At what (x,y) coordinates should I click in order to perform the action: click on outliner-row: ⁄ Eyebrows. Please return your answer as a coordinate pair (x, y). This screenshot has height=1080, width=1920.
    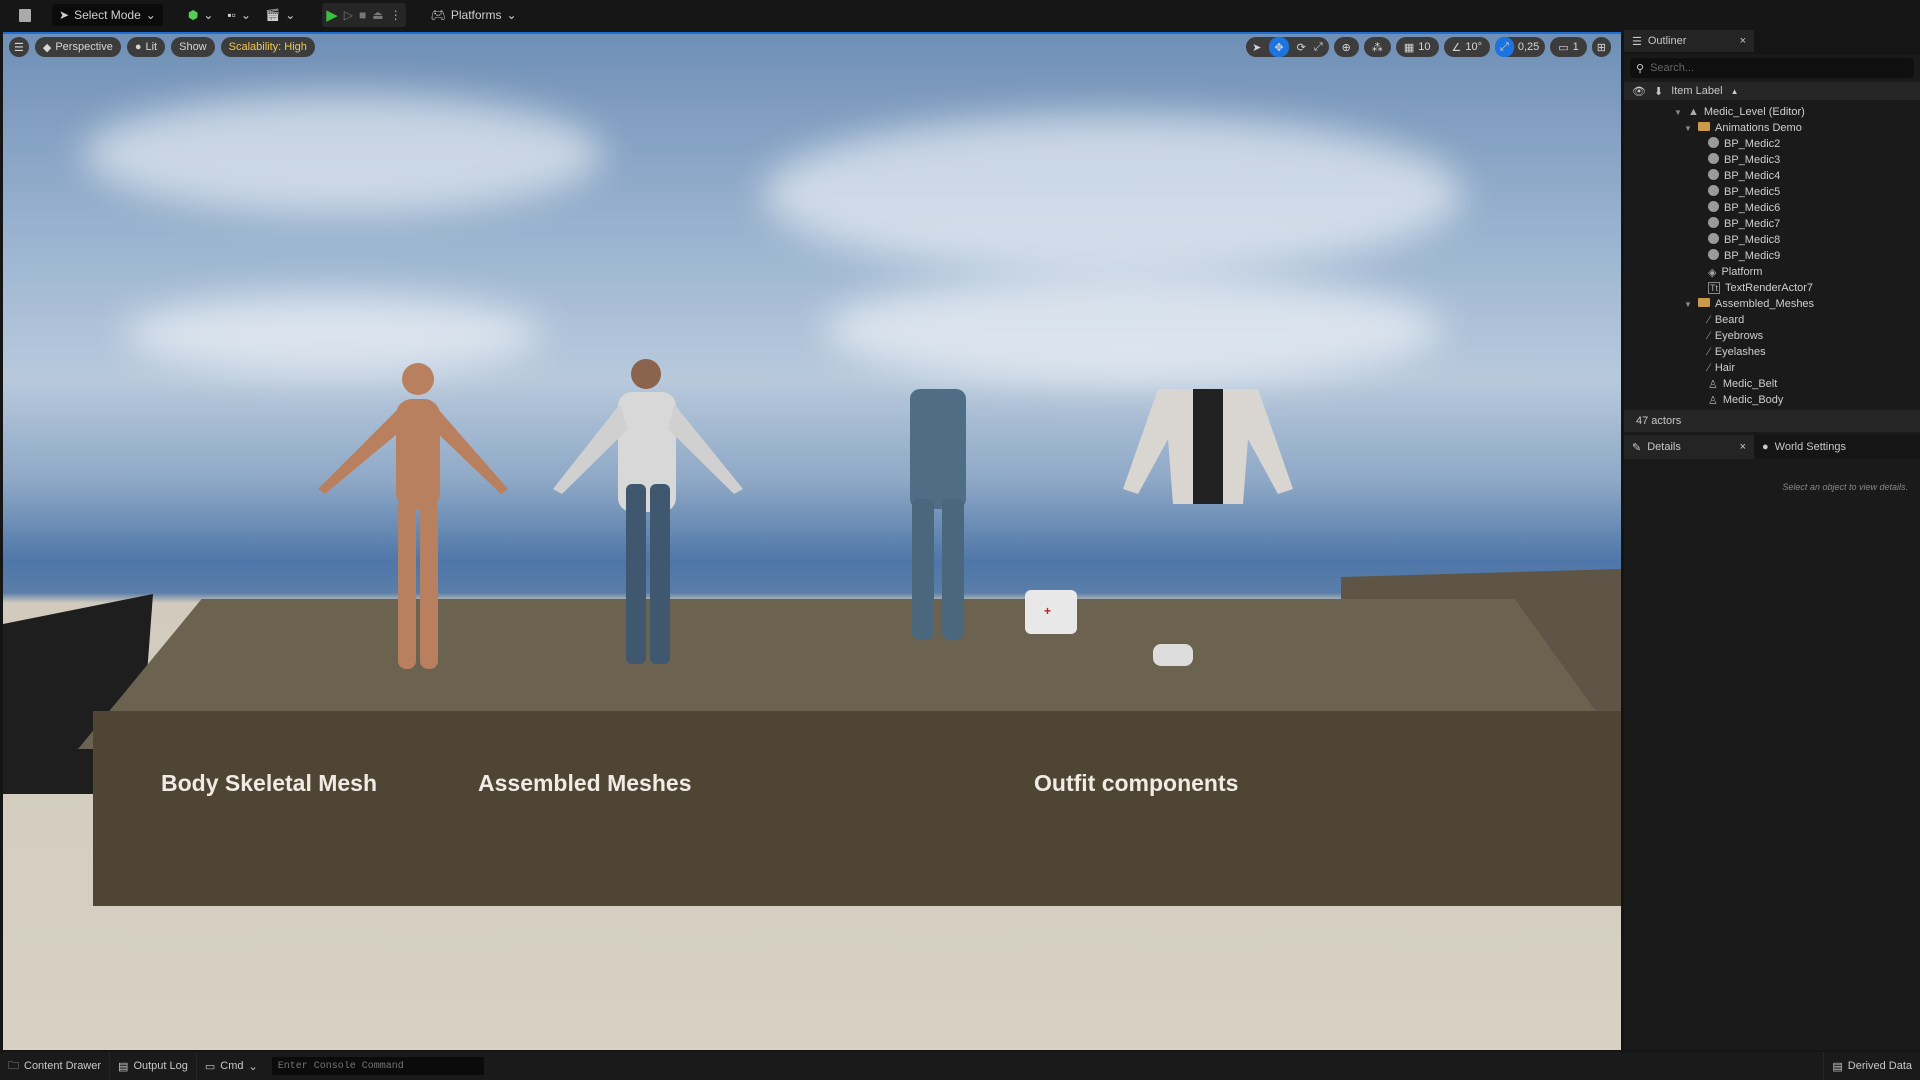
    Looking at the image, I should click on (1772, 336).